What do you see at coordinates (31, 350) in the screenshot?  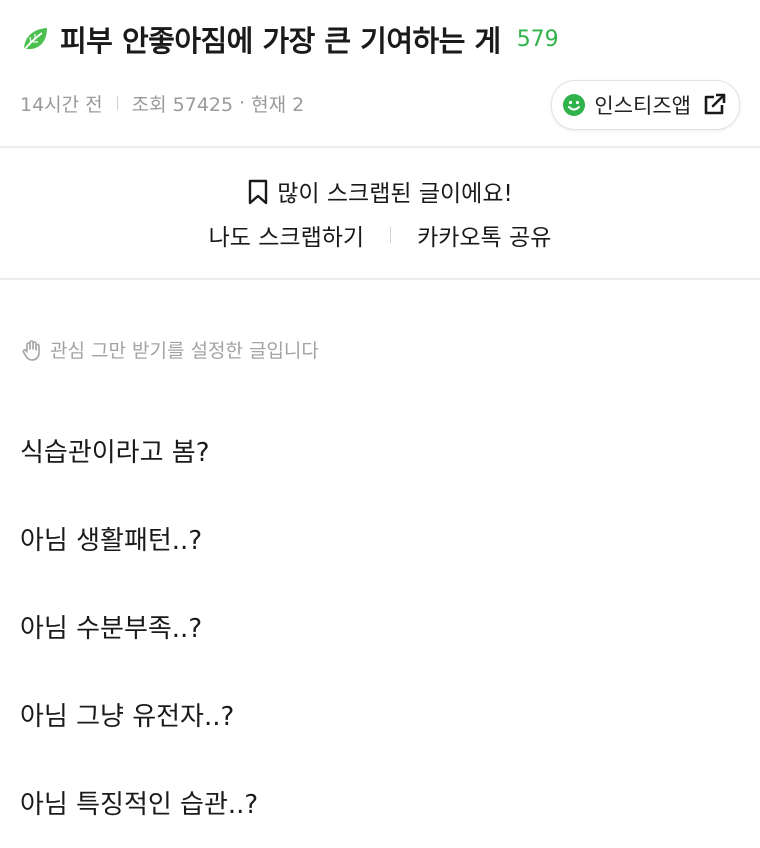 I see `hand-icon` at bounding box center [31, 350].